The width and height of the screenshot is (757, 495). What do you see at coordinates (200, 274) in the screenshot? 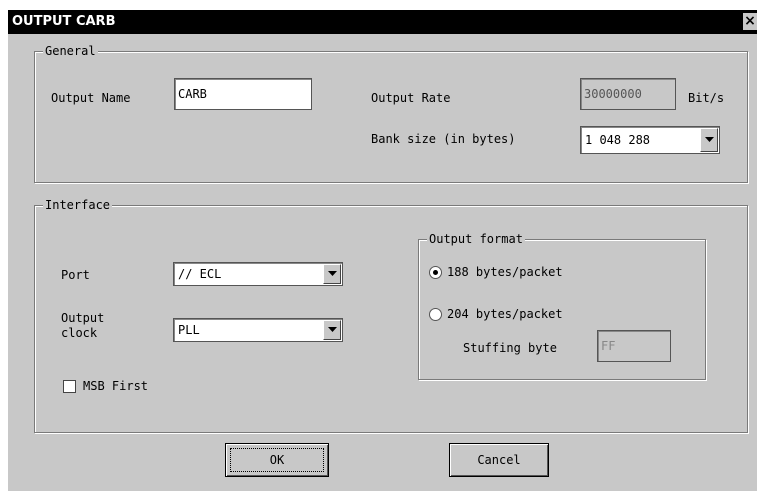
I see `port-value: // ECL` at bounding box center [200, 274].